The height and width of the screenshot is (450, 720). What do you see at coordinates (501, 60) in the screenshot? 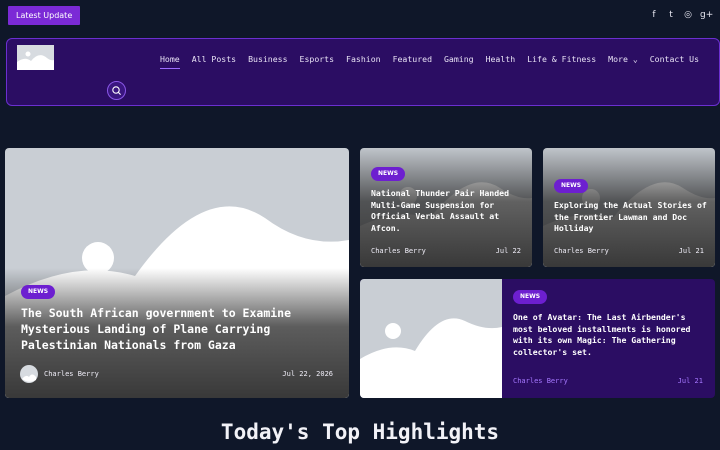
I see `nav-health: Health` at bounding box center [501, 60].